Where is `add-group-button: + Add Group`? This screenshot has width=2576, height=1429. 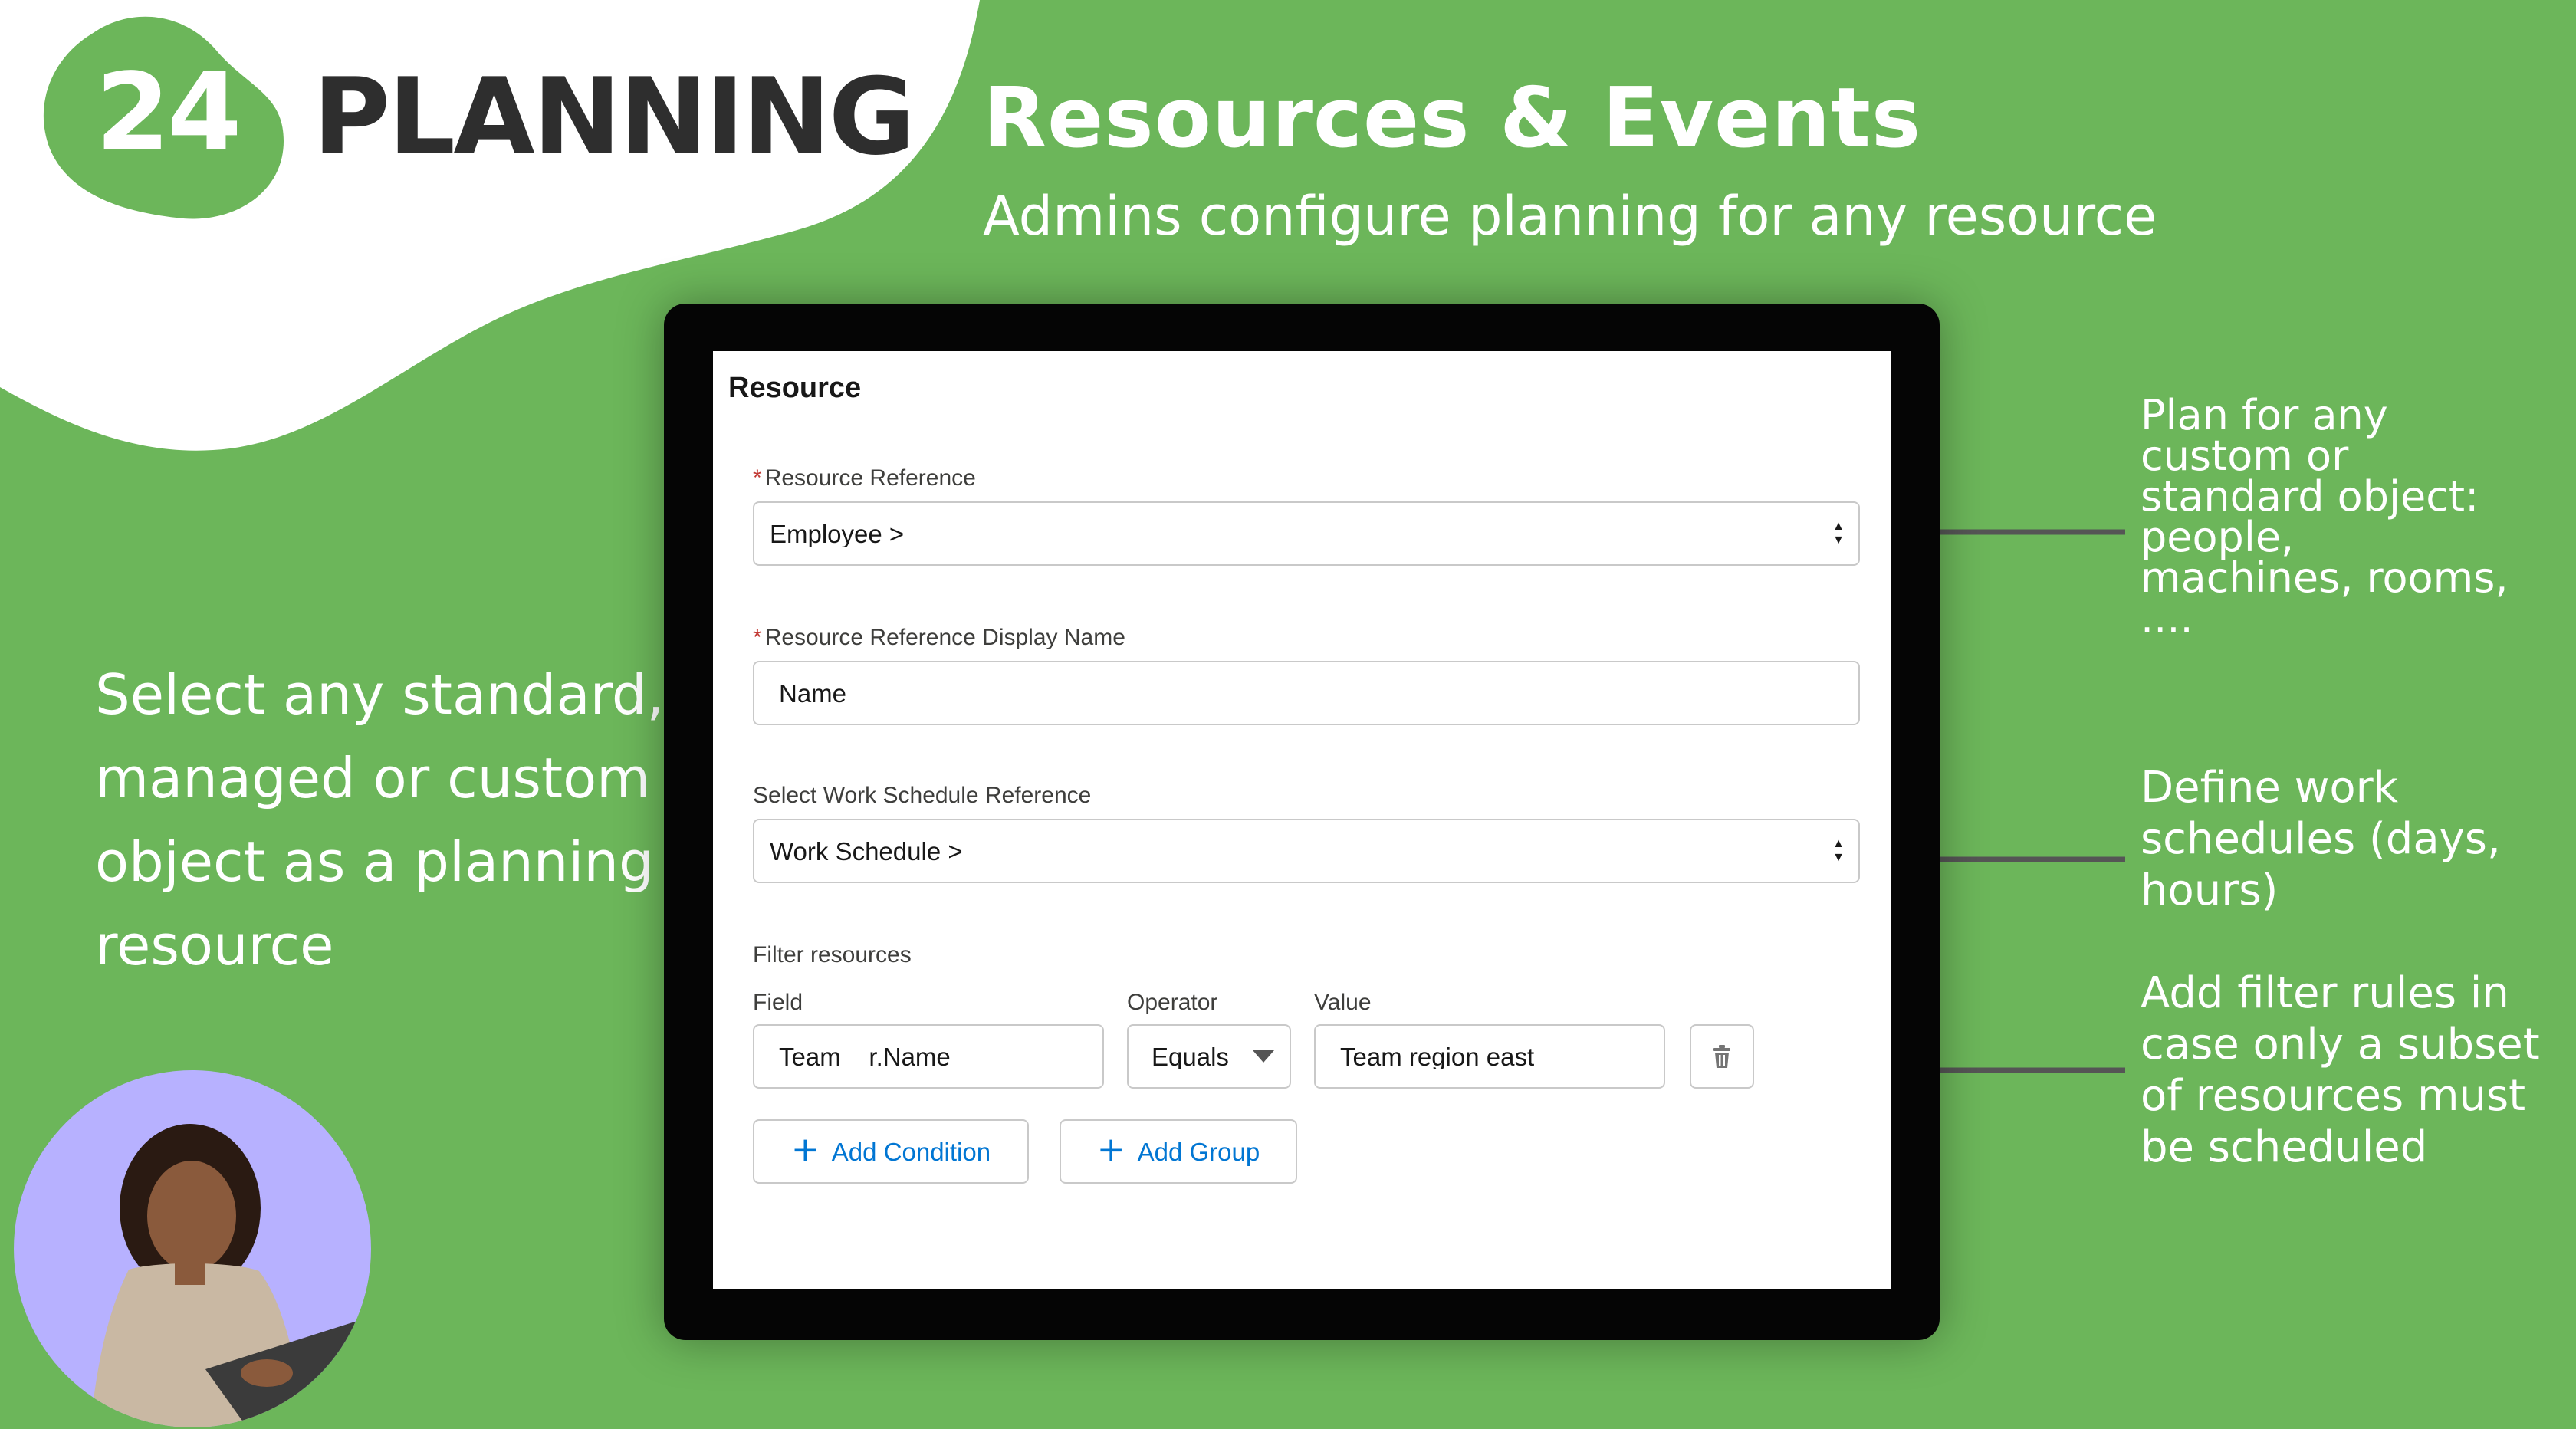 add-group-button: + Add Group is located at coordinates (1178, 1151).